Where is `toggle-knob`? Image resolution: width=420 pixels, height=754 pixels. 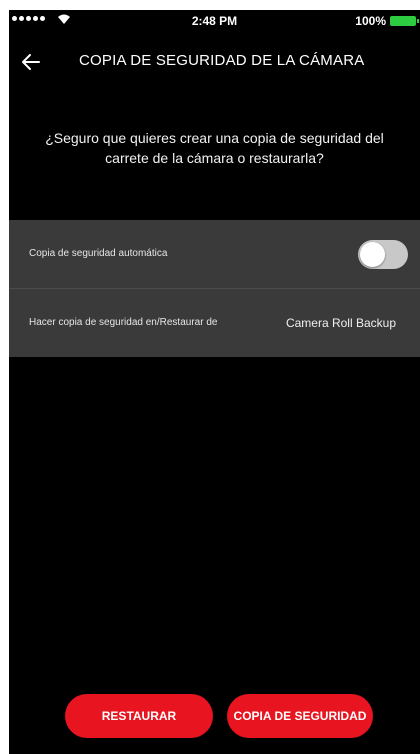 toggle-knob is located at coordinates (372, 254).